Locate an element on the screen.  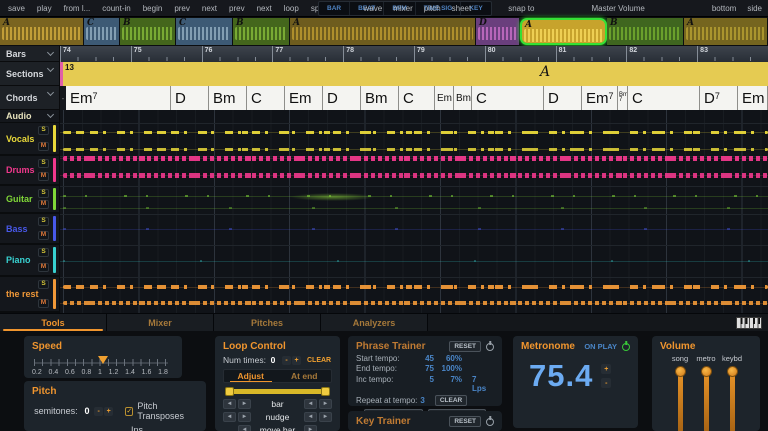
metronome-bpm-increment-button: + is located at coordinates (606, 369).